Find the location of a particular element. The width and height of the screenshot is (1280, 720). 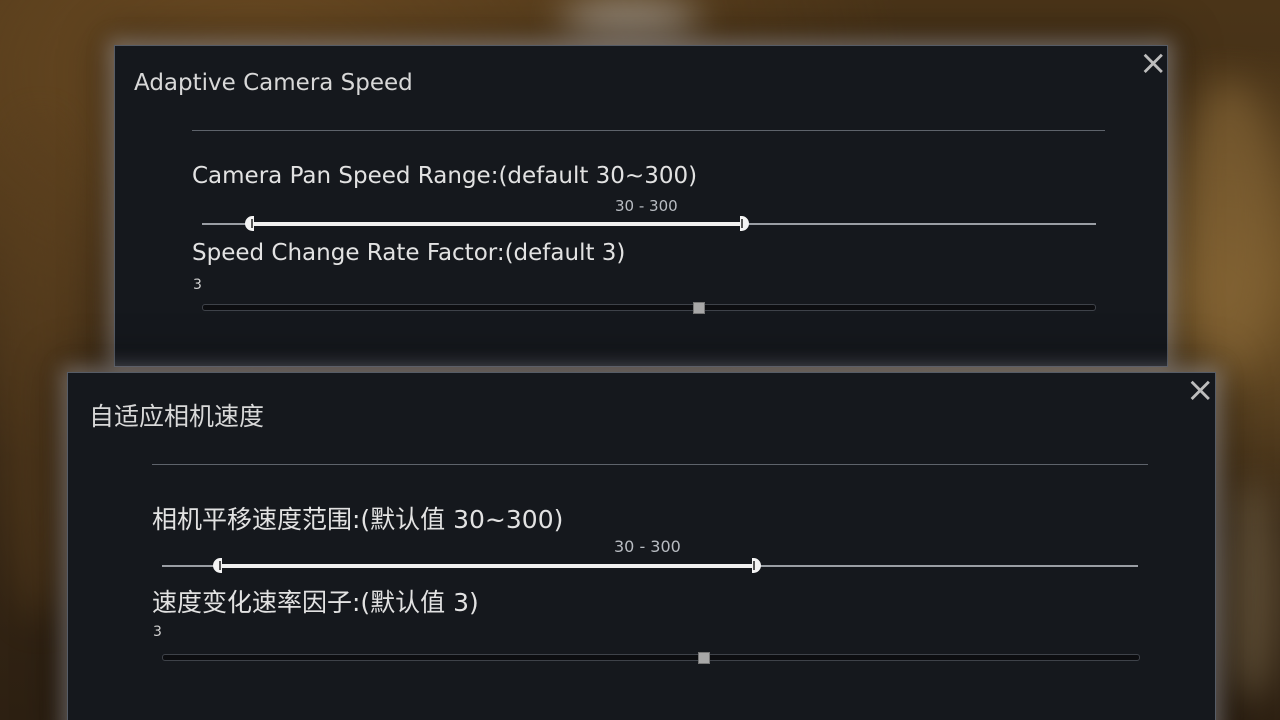

camera-pan-speed-label: Camera Pan Speed Range:(default 30~300) is located at coordinates (445, 176).